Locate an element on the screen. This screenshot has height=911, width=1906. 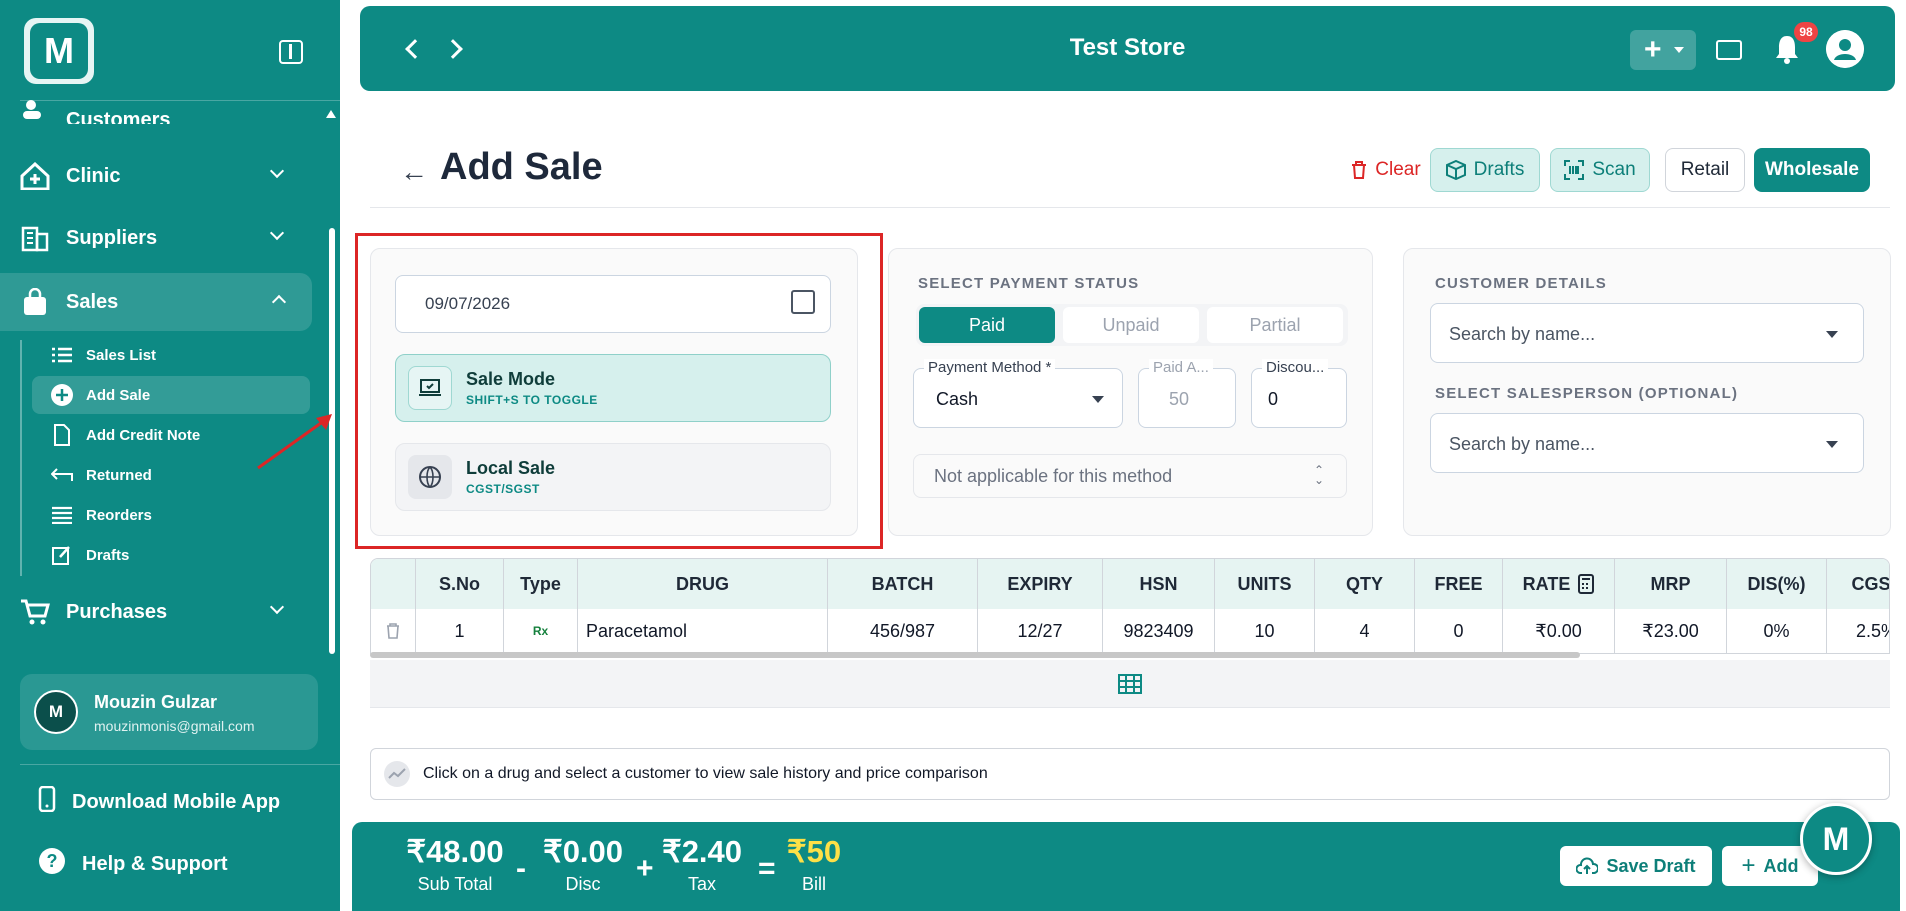
table-horizontal-scrollbar is located at coordinates (975, 655).